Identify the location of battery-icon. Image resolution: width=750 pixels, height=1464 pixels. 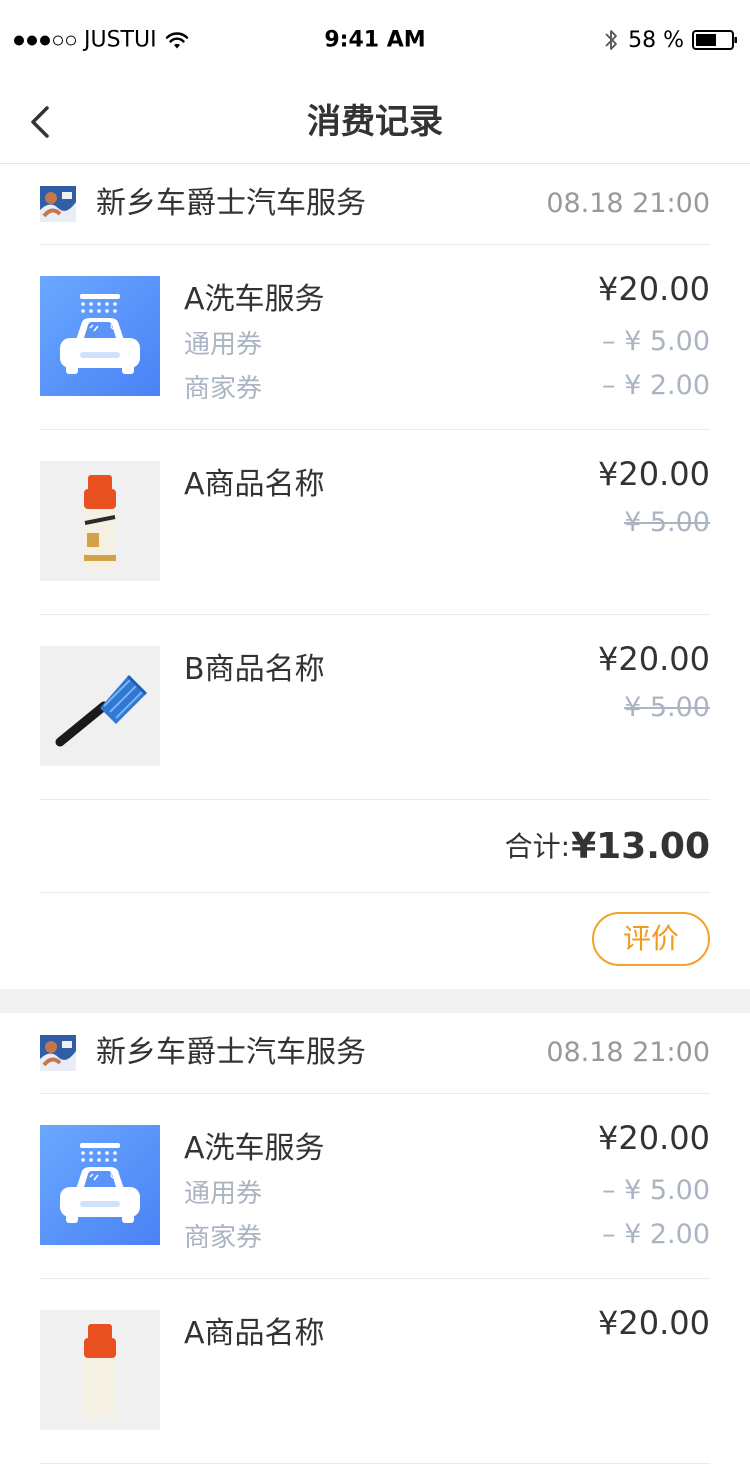
(714, 40).